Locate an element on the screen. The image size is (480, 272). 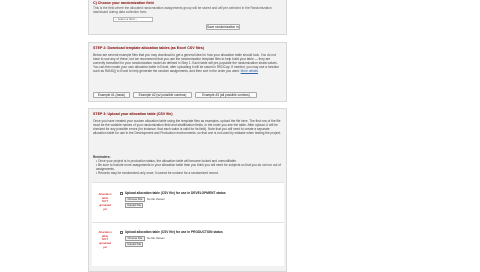
development-upload-icon is located at coordinates (121, 193).